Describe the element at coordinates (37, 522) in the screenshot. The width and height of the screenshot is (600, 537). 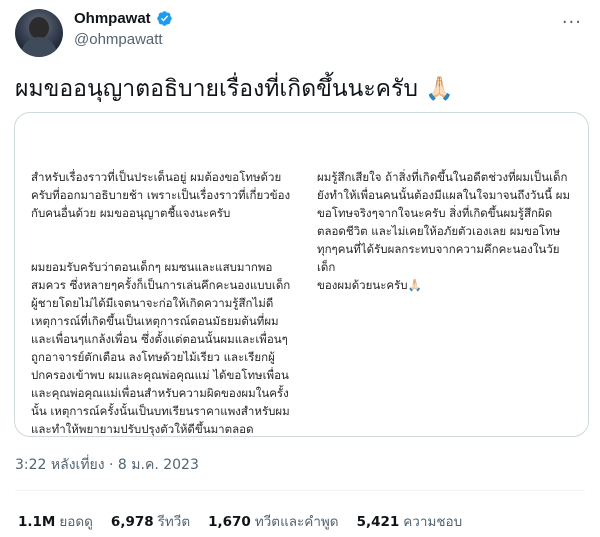
I see `stat-count: 1.1M` at that location.